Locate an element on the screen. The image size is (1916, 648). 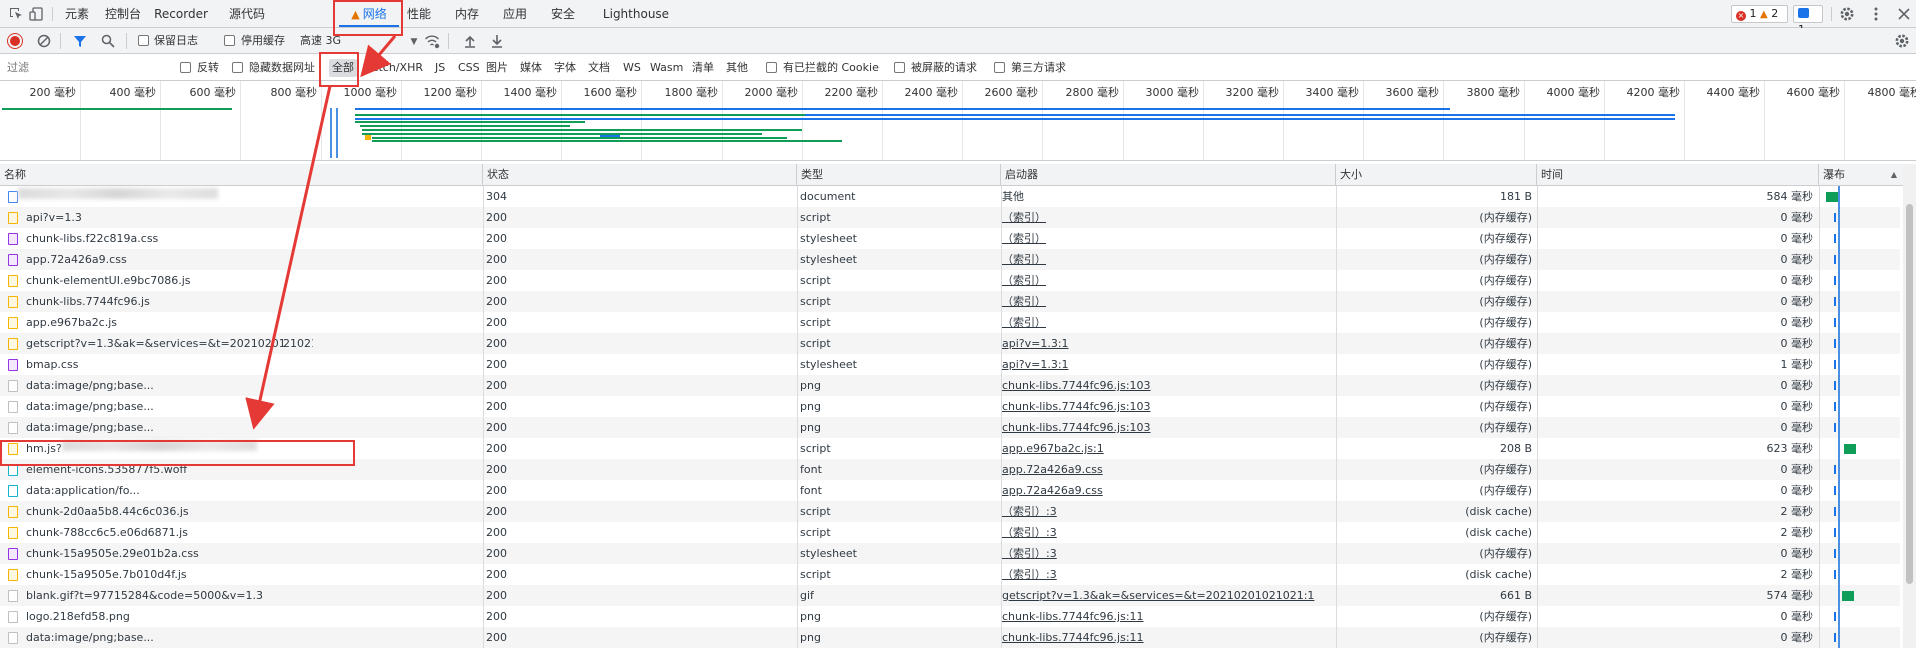
request-size: (内存缓存) is located at coordinates (1505, 322).